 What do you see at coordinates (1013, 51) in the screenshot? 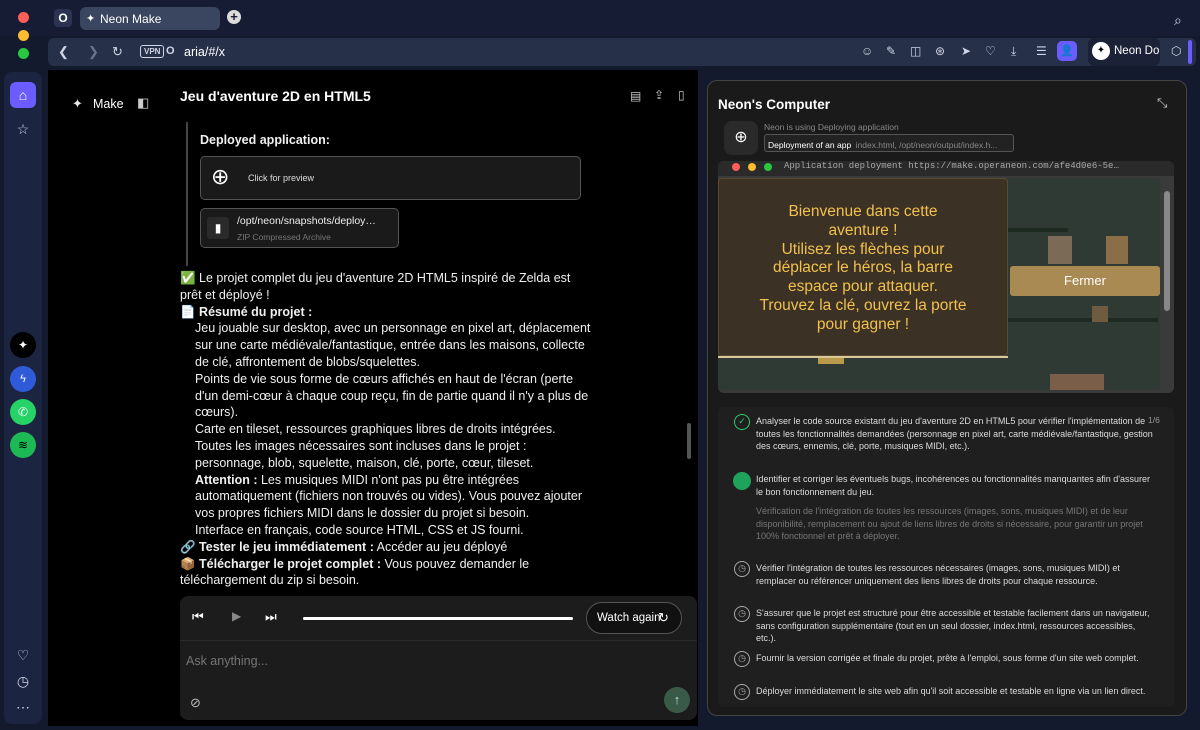
I see `download-icon: ⤓` at bounding box center [1013, 51].